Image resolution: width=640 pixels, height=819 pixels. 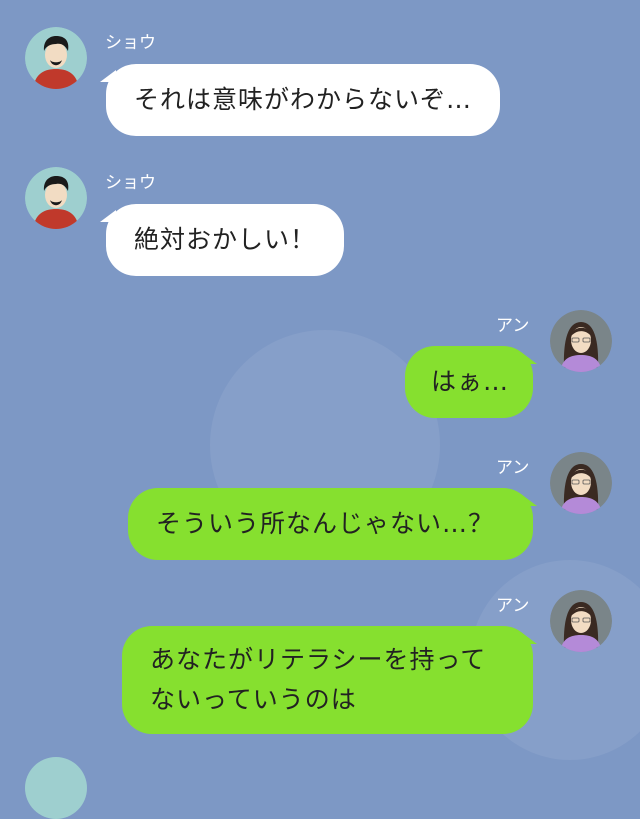 What do you see at coordinates (56, 788) in the screenshot?
I see `avatar-partial` at bounding box center [56, 788].